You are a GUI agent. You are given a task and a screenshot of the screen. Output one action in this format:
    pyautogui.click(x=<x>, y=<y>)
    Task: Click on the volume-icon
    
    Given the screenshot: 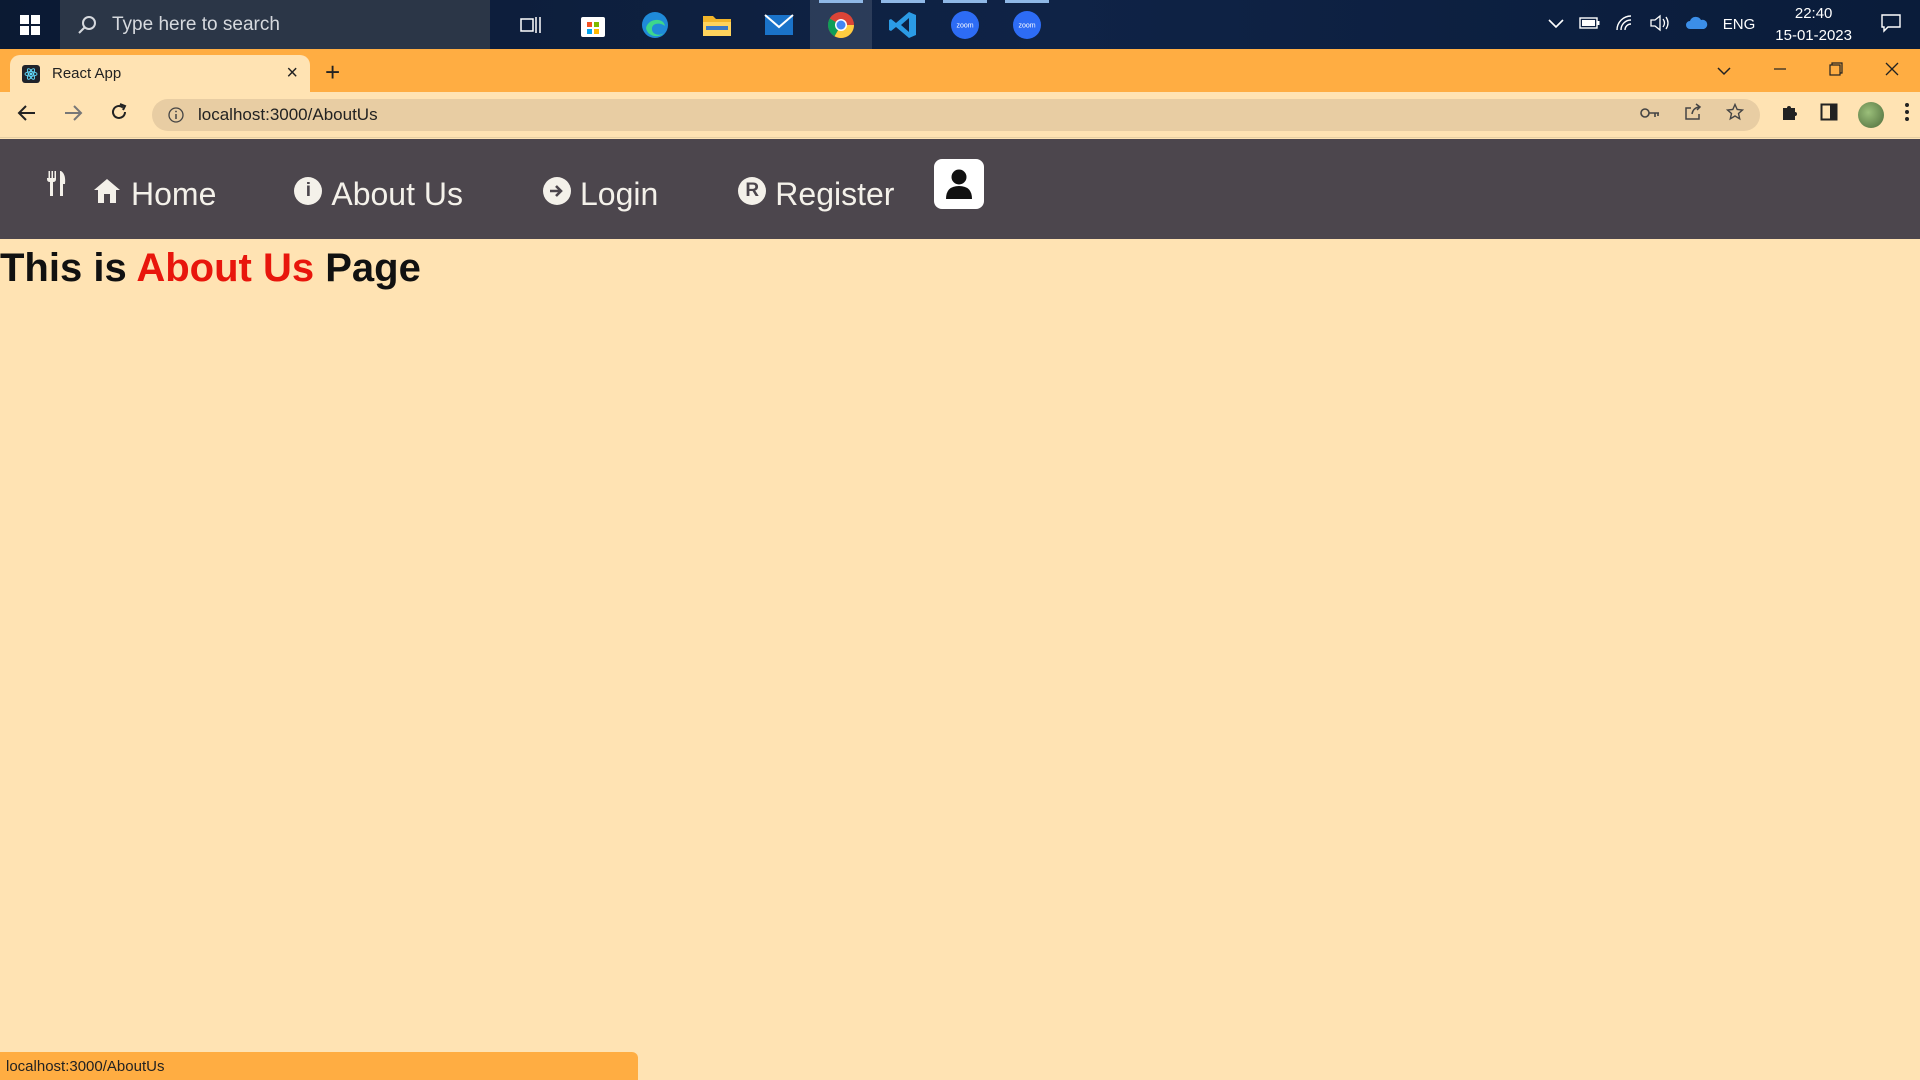 What is the action you would take?
    pyautogui.click(x=1660, y=25)
    